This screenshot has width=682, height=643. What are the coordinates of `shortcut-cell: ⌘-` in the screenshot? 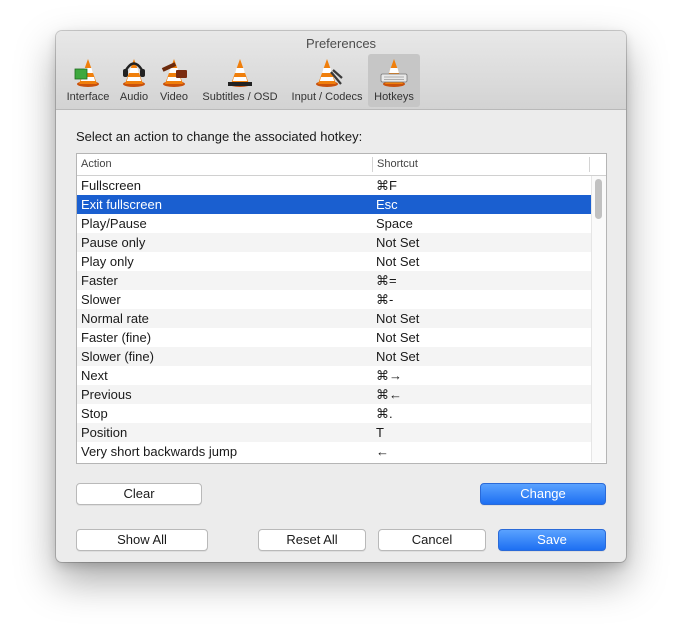 It's located at (385, 299).